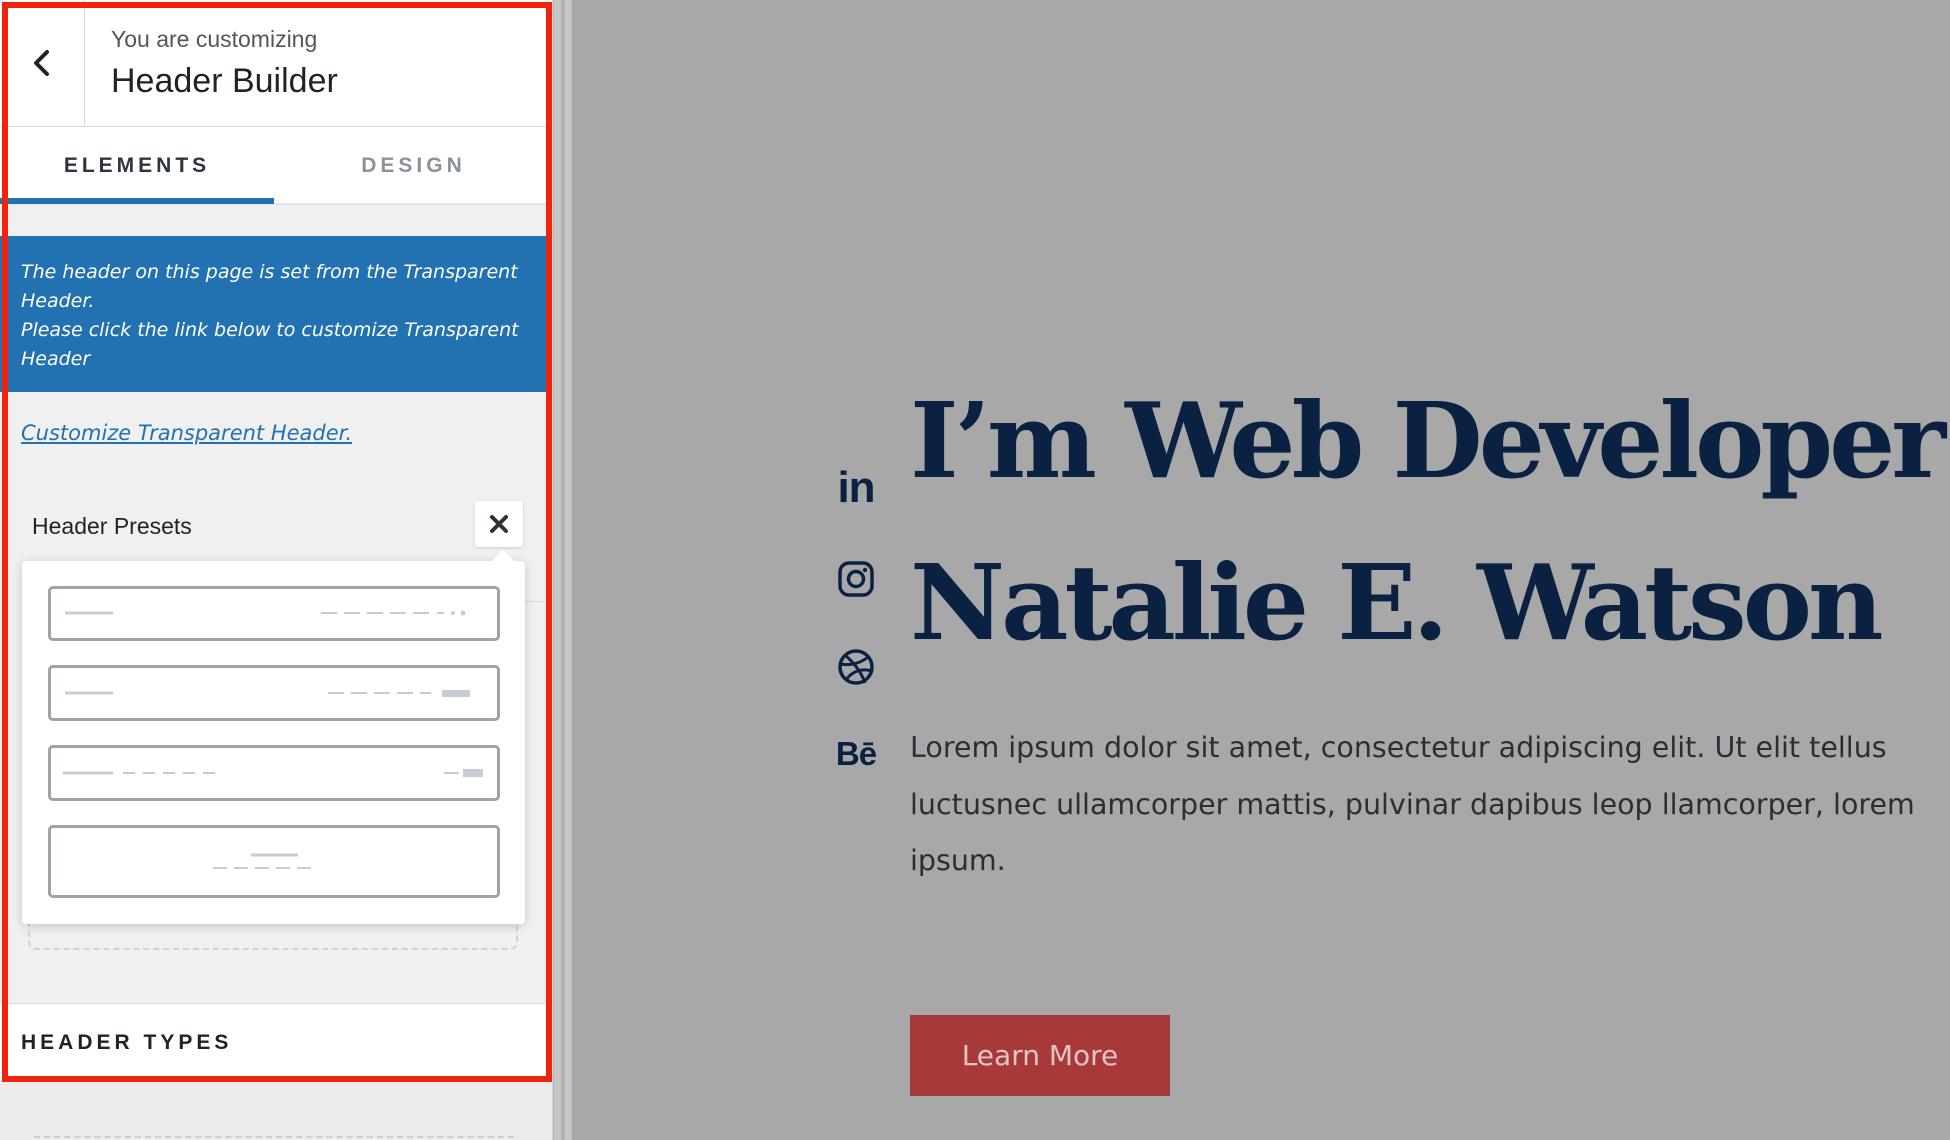 The image size is (1950, 1140). What do you see at coordinates (265, 613) in the screenshot?
I see `preset-1-thumbnail` at bounding box center [265, 613].